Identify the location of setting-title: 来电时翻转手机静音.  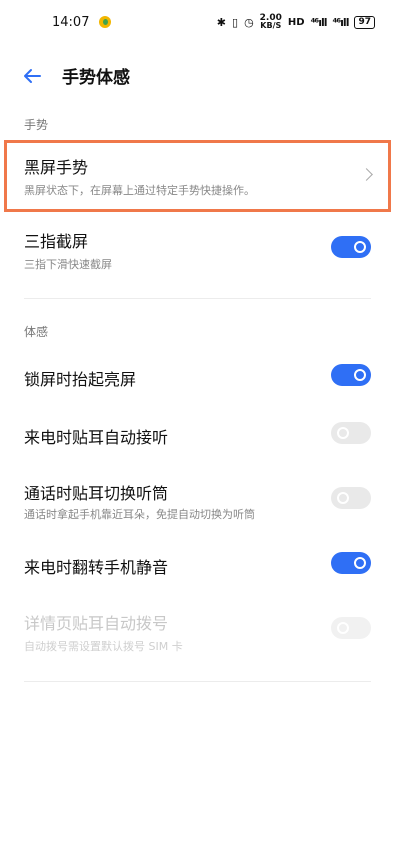
(96, 567).